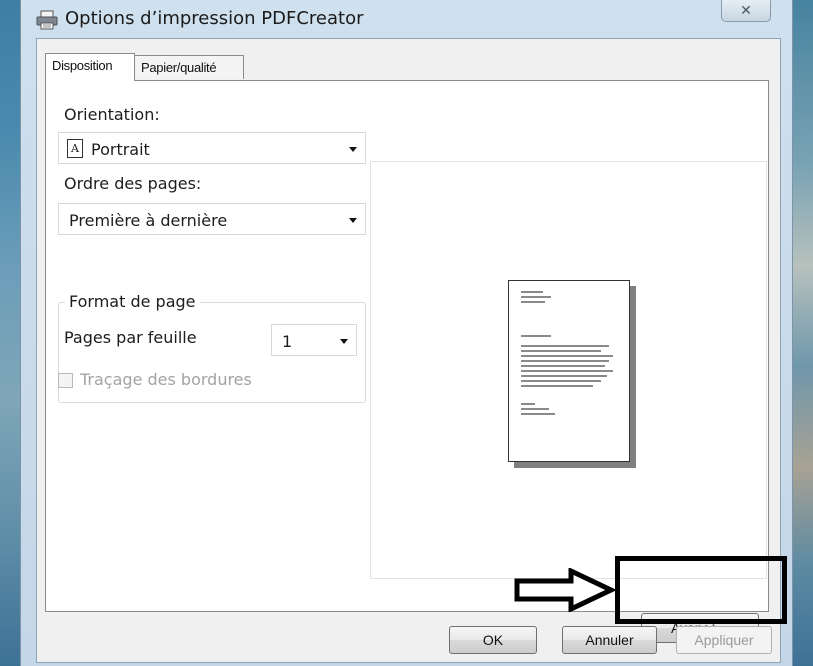  What do you see at coordinates (314, 340) in the screenshot?
I see `pages-per-sheet-dropdown: 1` at bounding box center [314, 340].